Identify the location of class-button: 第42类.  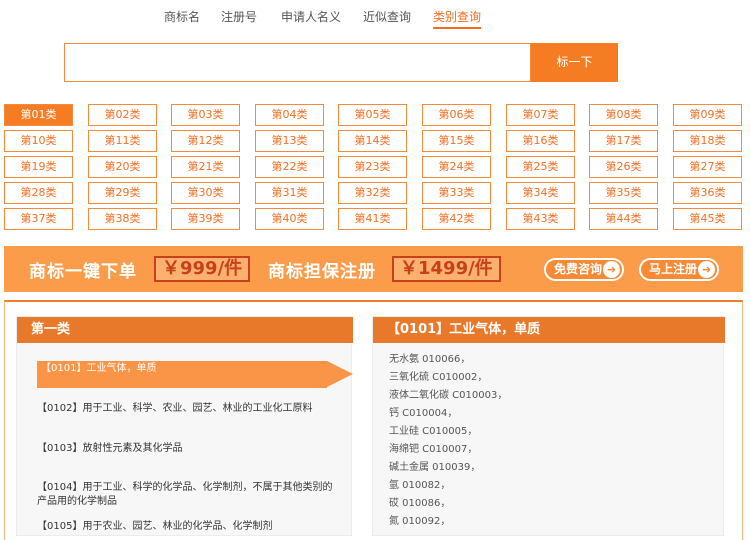
(456, 219).